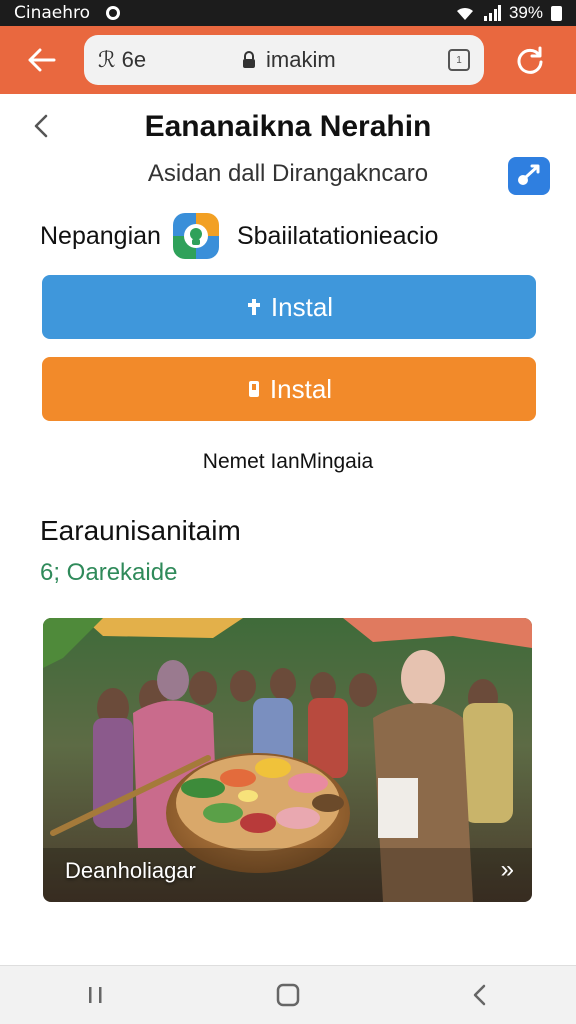 The width and height of the screenshot is (576, 1024). I want to click on install-button-primary: Instal, so click(289, 307).